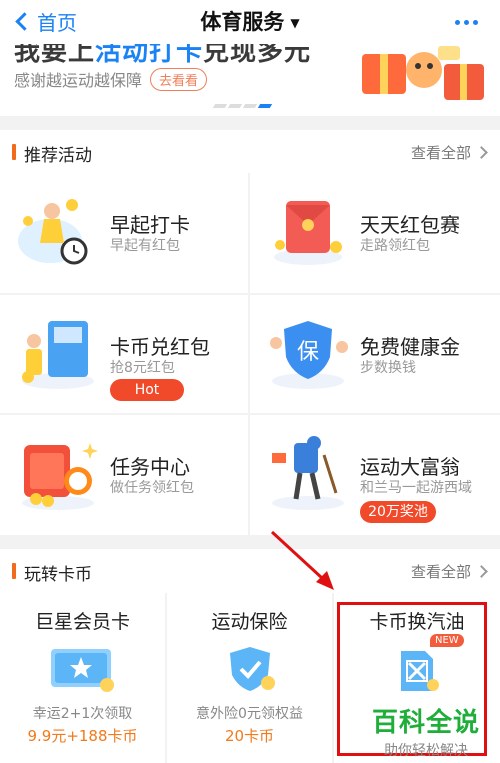  Describe the element at coordinates (160, 347) in the screenshot. I see `activity-title: 卡币兑红包` at that location.